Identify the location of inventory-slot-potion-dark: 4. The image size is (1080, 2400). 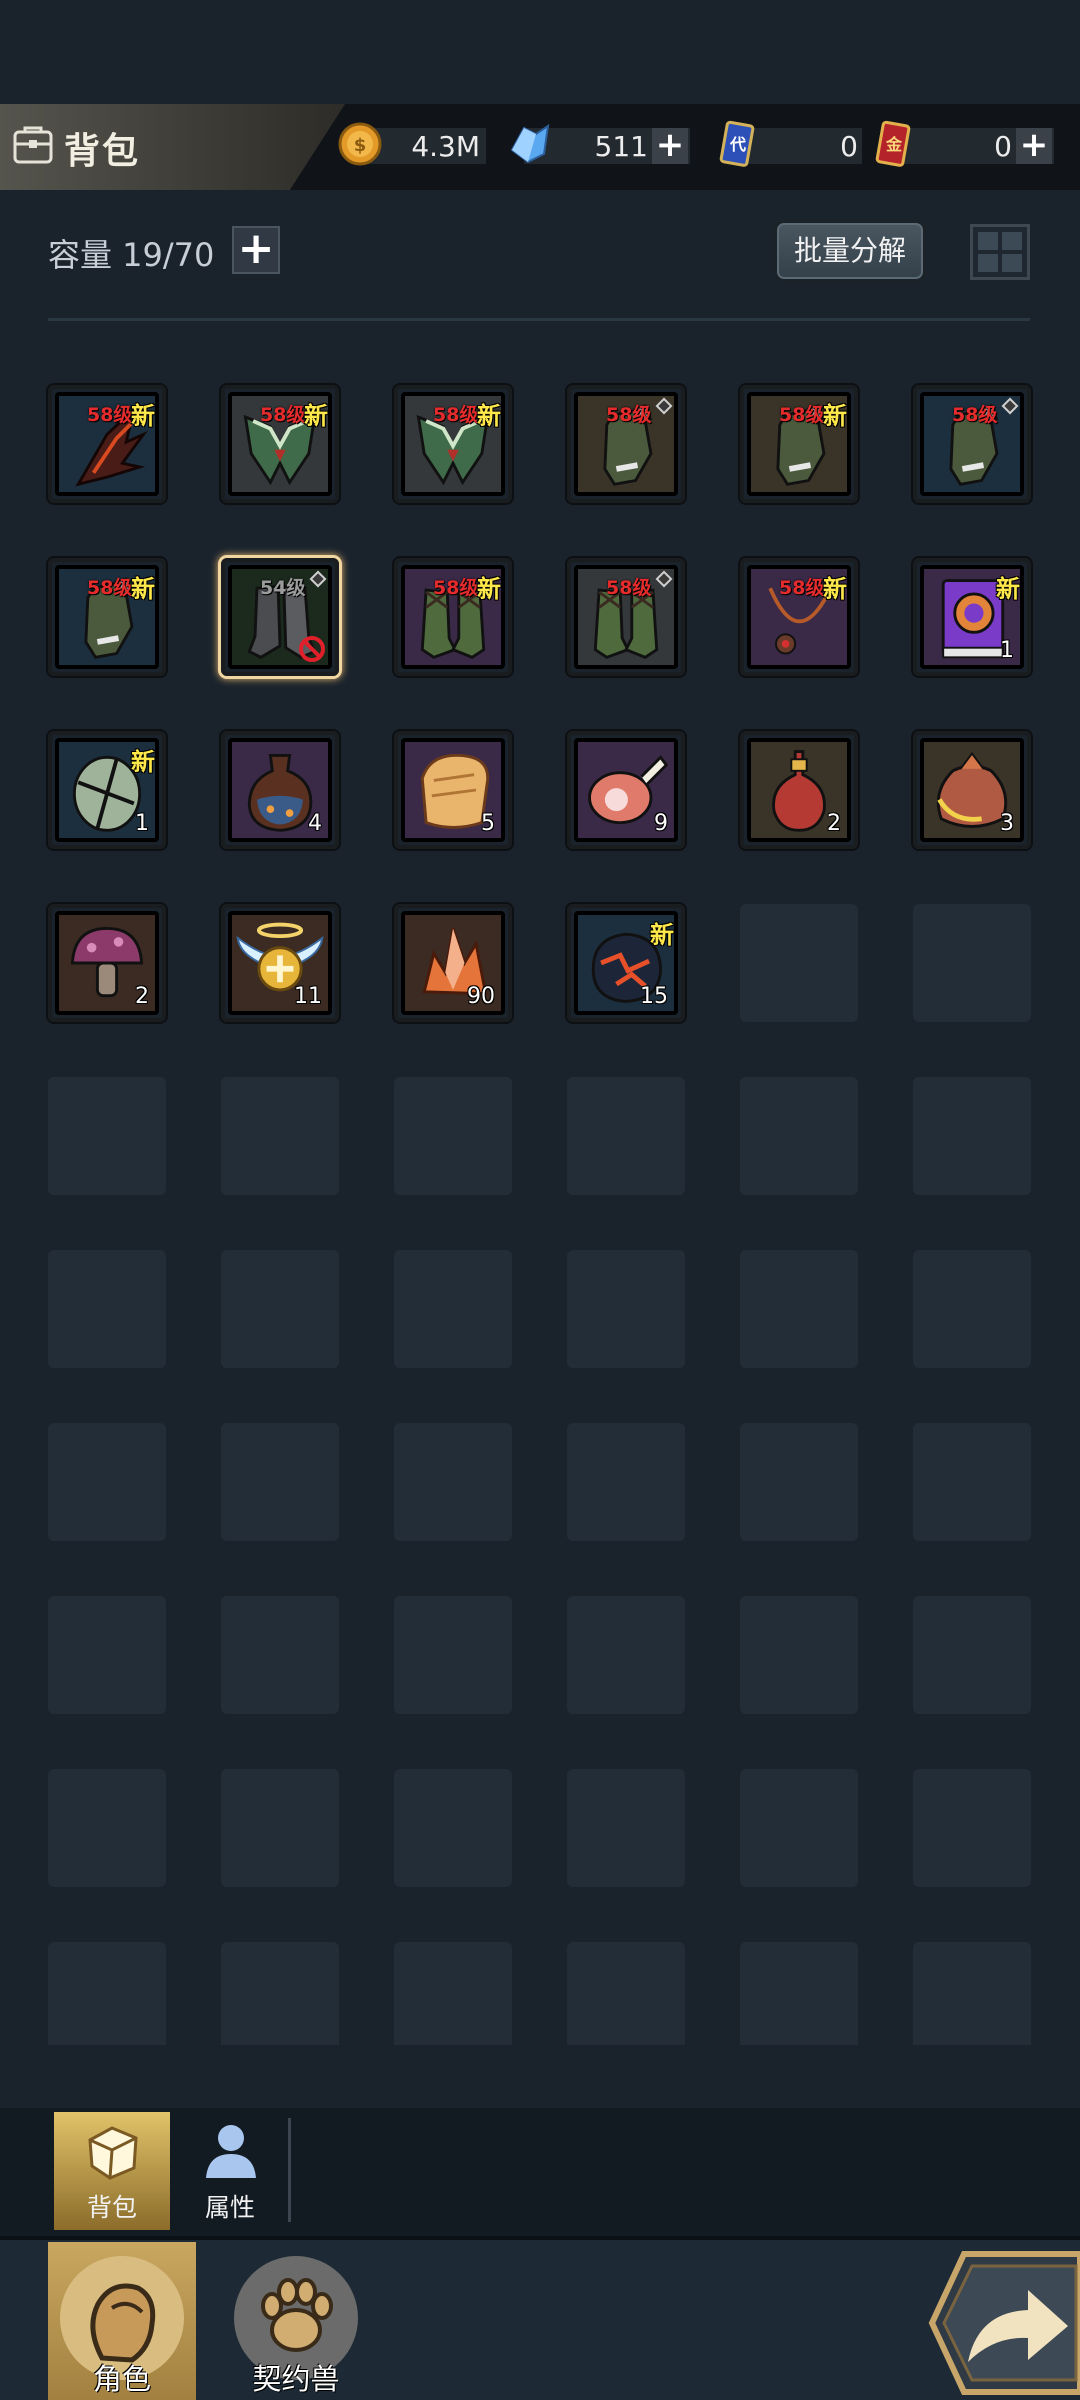
(280, 790).